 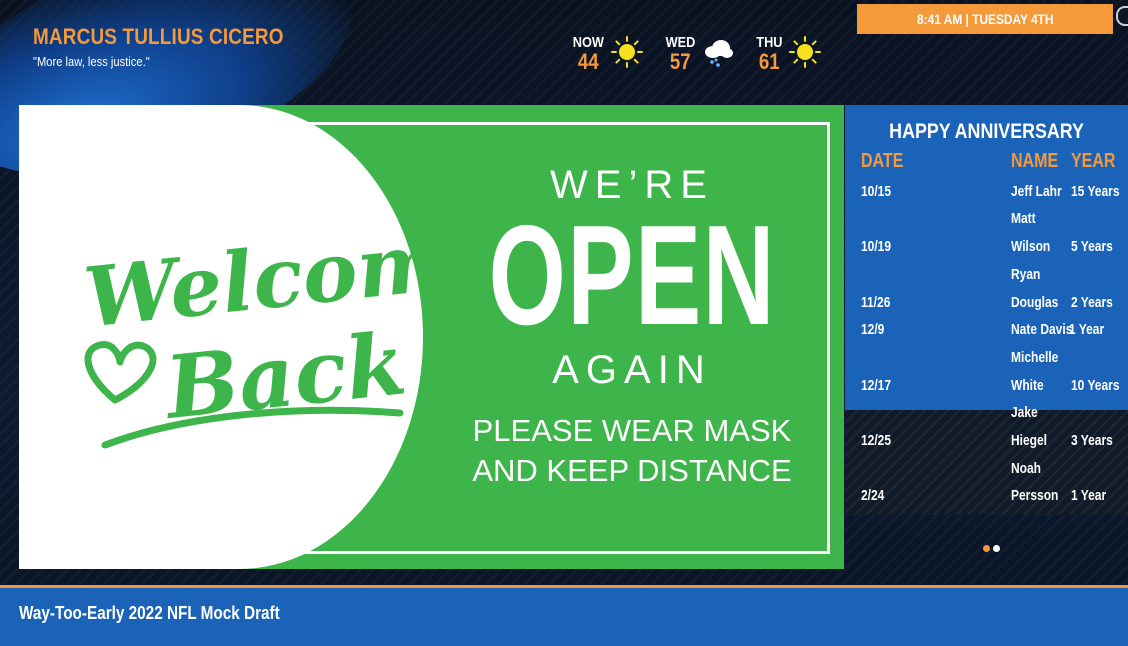 What do you see at coordinates (1024, 412) in the screenshot?
I see `anniversary-name: Jake` at bounding box center [1024, 412].